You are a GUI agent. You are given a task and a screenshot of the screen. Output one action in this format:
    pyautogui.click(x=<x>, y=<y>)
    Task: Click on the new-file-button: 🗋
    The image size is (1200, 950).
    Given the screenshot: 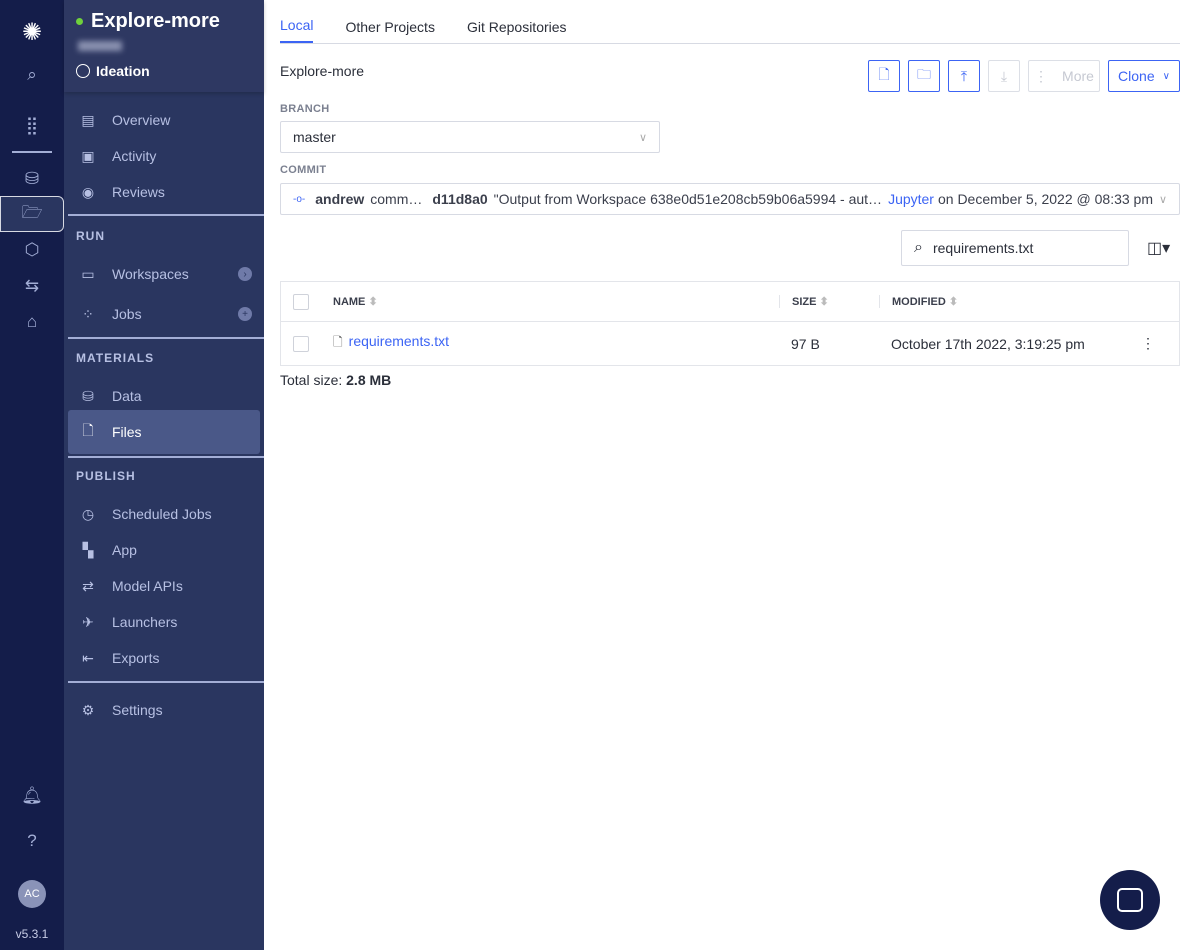 What is the action you would take?
    pyautogui.click(x=884, y=76)
    